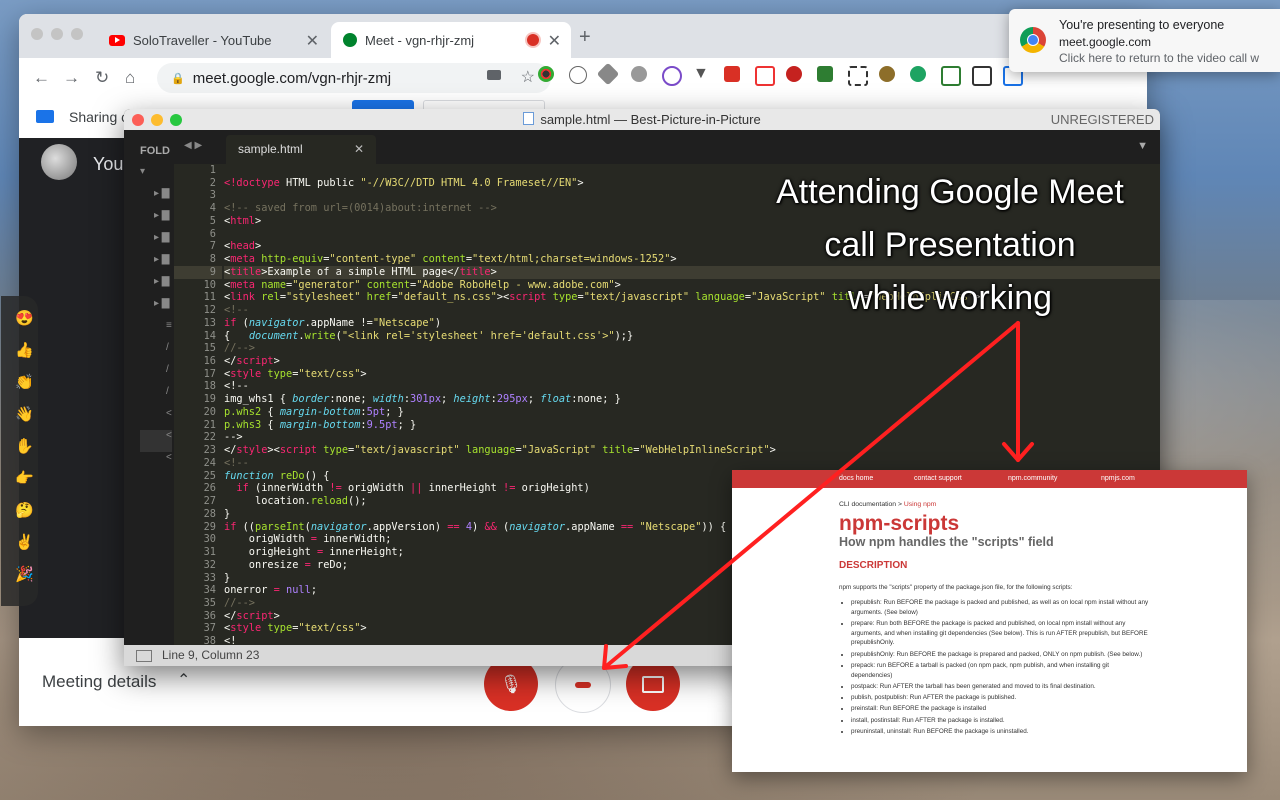 This screenshot has height=800, width=1280. What do you see at coordinates (982, 76) in the screenshot?
I see `grid-extension-icon` at bounding box center [982, 76].